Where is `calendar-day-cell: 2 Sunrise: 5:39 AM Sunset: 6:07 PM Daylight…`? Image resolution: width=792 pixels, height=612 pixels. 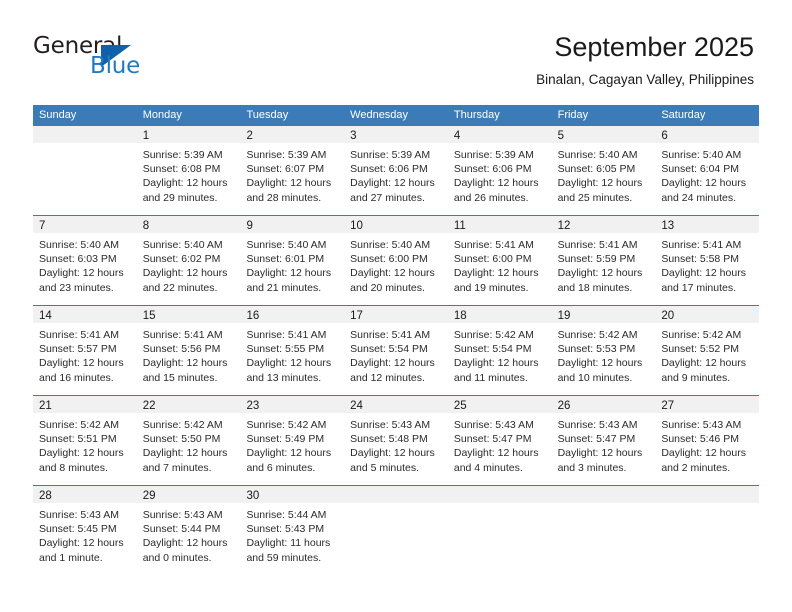
calendar-day-cell: 2 Sunrise: 5:39 AM Sunset: 6:07 PM Daylight… is located at coordinates (292, 170).